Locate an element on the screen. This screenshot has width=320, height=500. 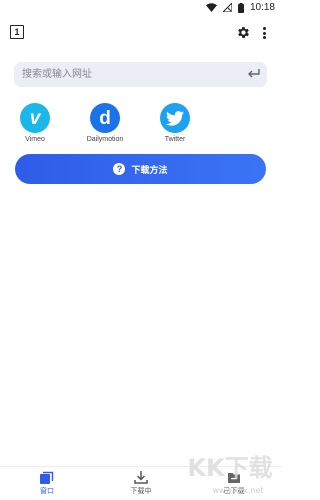
svg-text: KK下载 is located at coordinates (229, 468).